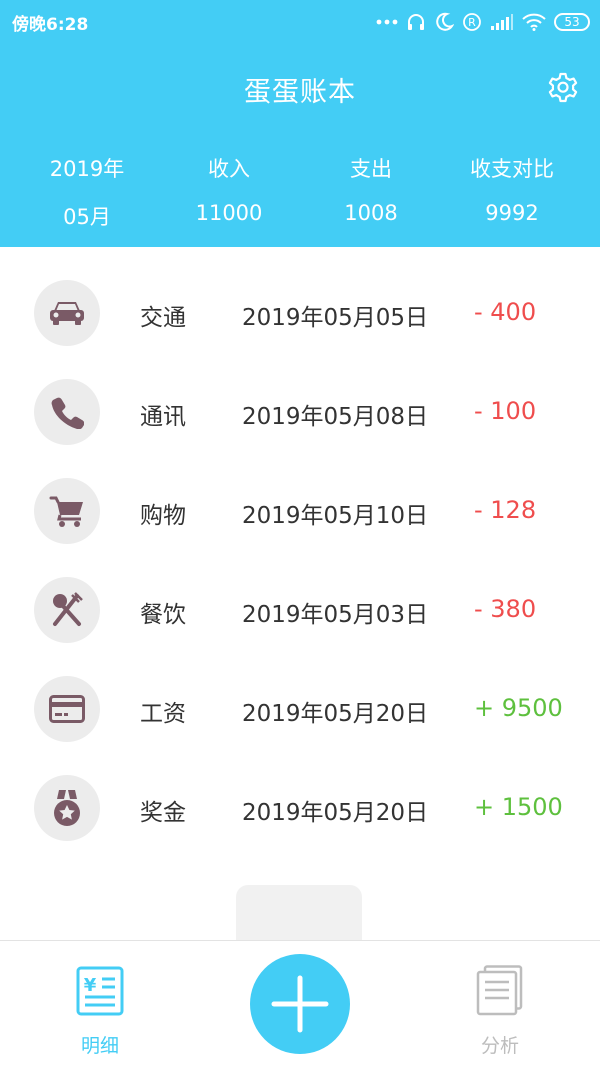  What do you see at coordinates (499, 990) in the screenshot?
I see `report-icon` at bounding box center [499, 990].